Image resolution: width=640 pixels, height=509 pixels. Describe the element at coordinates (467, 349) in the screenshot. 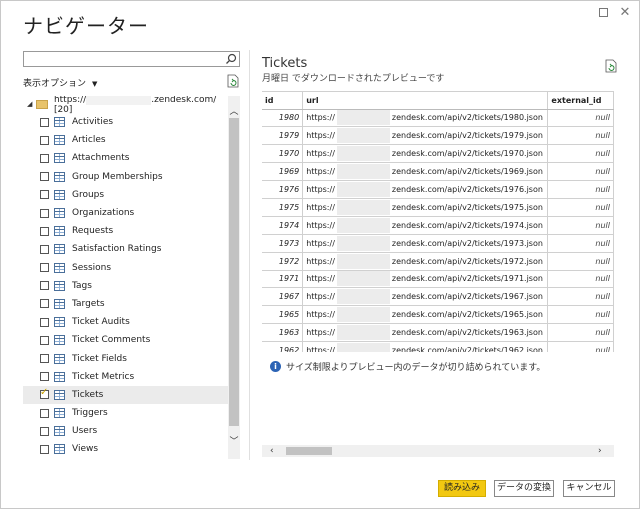

I see `url-suffix: zendesk.com/api/v2/tickets/1962.json` at that location.